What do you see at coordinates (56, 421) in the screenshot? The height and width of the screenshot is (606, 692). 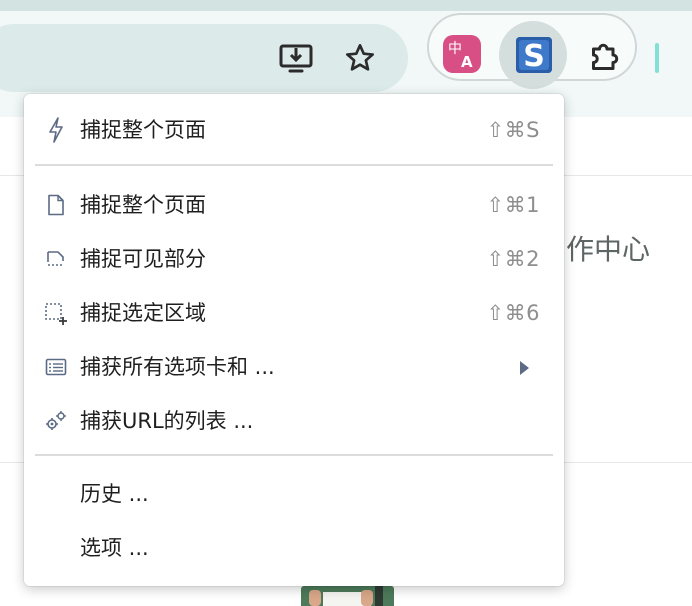 I see `gears-icon` at bounding box center [56, 421].